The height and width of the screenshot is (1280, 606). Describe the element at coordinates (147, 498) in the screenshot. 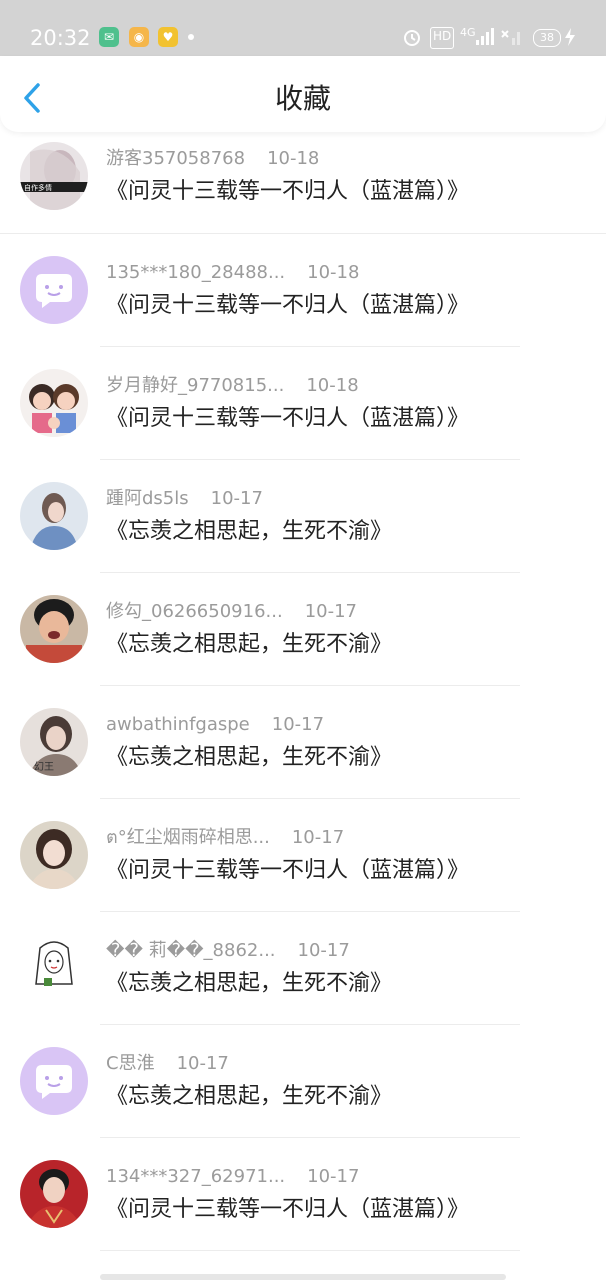

I see `username: 踵阿ds5ls` at that location.